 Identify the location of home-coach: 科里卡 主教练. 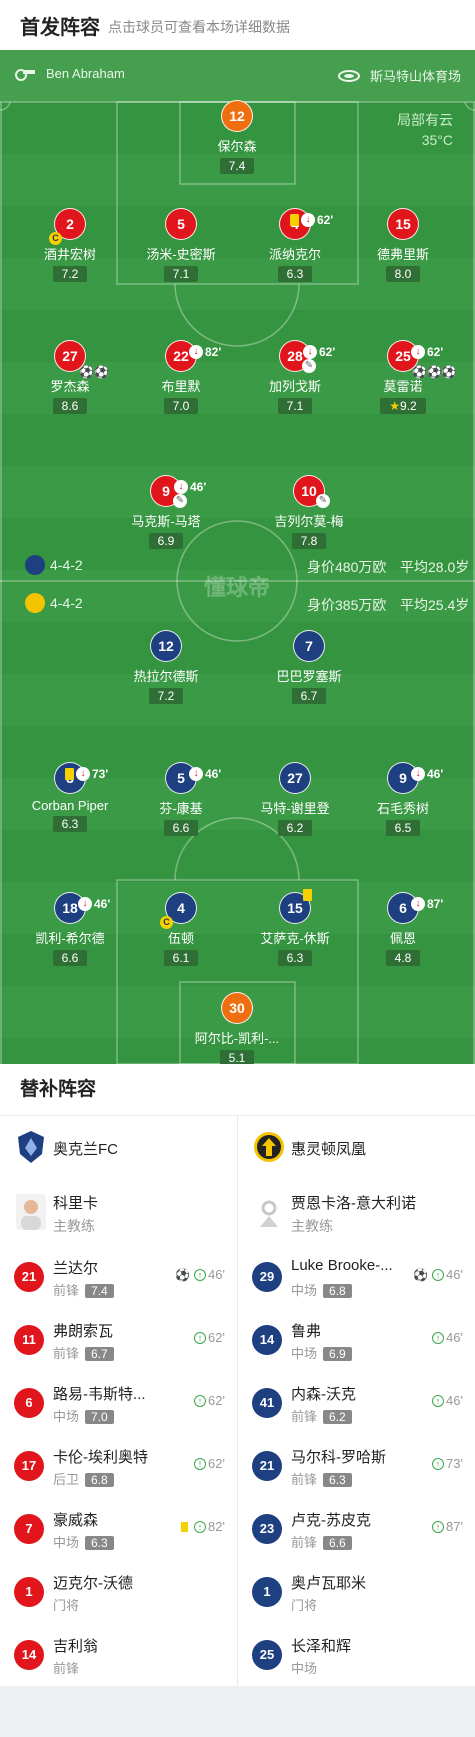
(118, 1212).